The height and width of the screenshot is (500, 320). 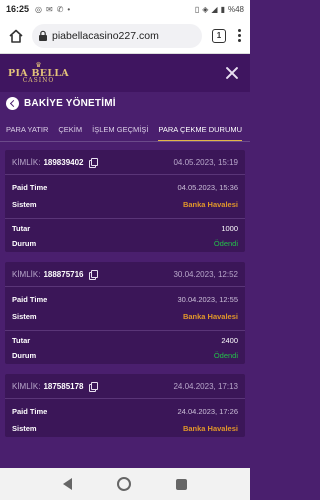 I want to click on amount-value: 2400, so click(x=229, y=340).